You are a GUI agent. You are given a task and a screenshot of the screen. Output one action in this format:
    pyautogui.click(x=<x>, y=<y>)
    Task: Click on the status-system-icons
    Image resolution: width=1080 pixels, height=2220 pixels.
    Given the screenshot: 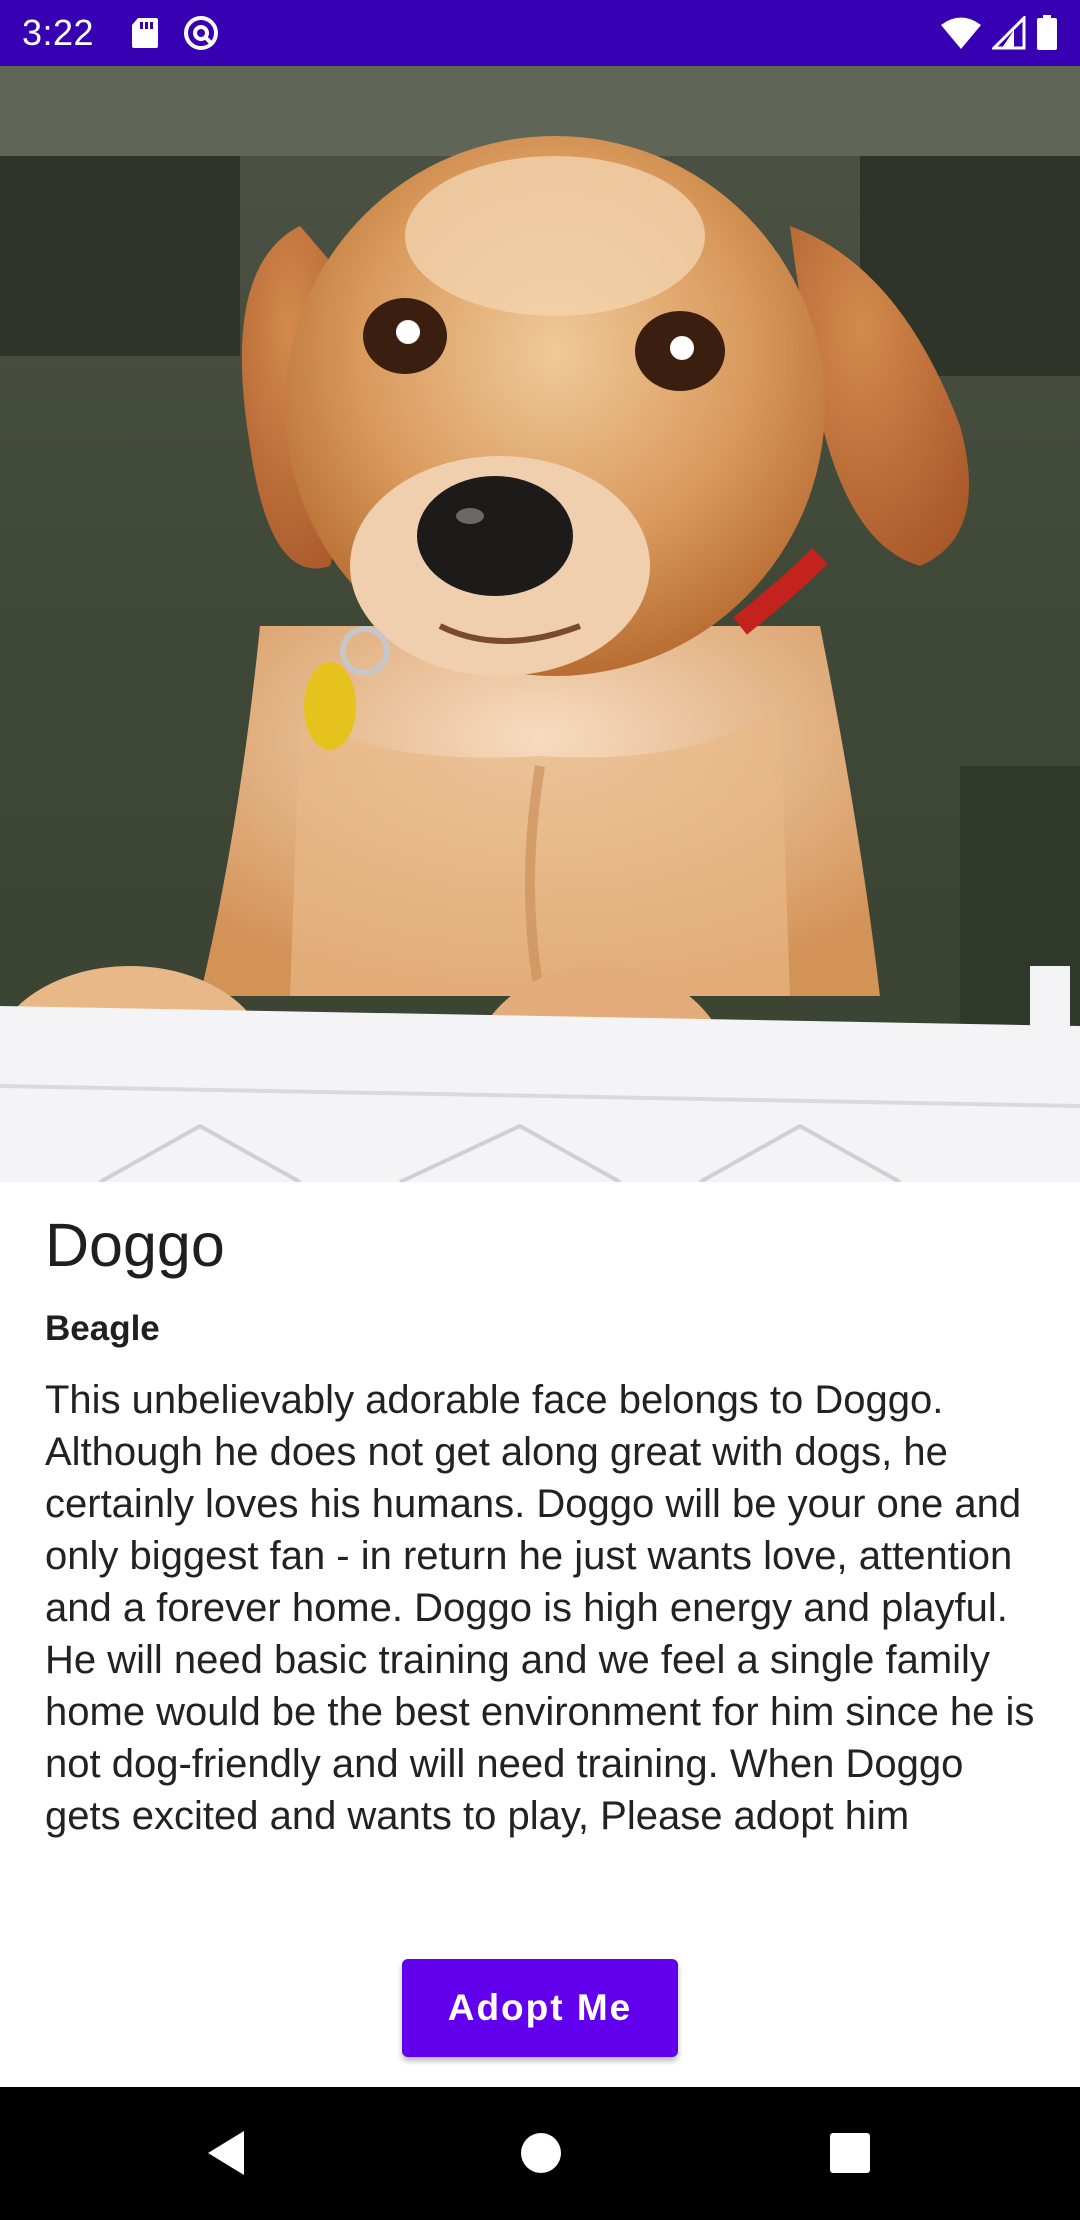 What is the action you would take?
    pyautogui.click(x=999, y=33)
    